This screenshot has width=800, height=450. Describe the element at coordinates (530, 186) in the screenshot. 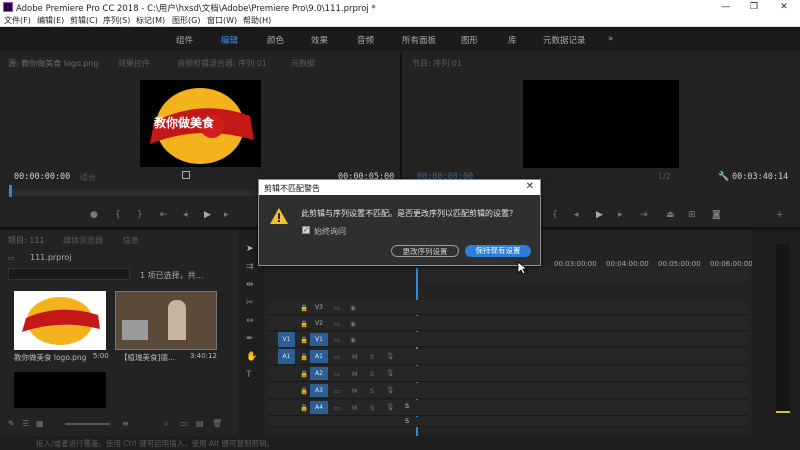

I see `dialog-close-icon: ✕` at that location.